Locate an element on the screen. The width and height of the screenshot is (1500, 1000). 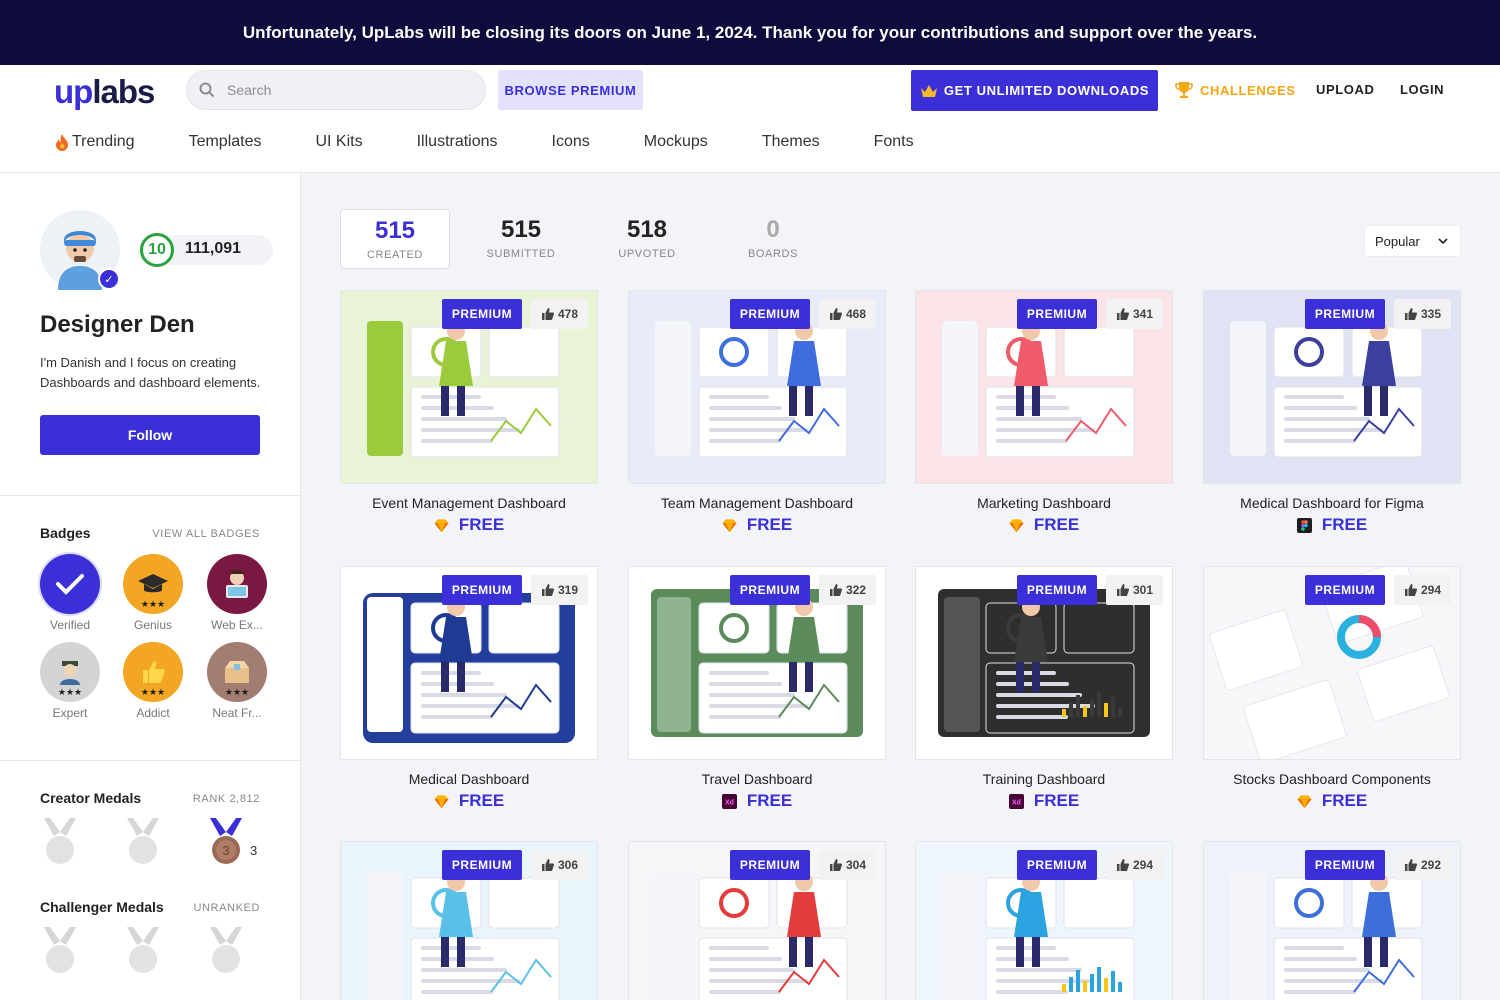
shot-thumbnail: PREMIUM 341 is located at coordinates (1044, 387).